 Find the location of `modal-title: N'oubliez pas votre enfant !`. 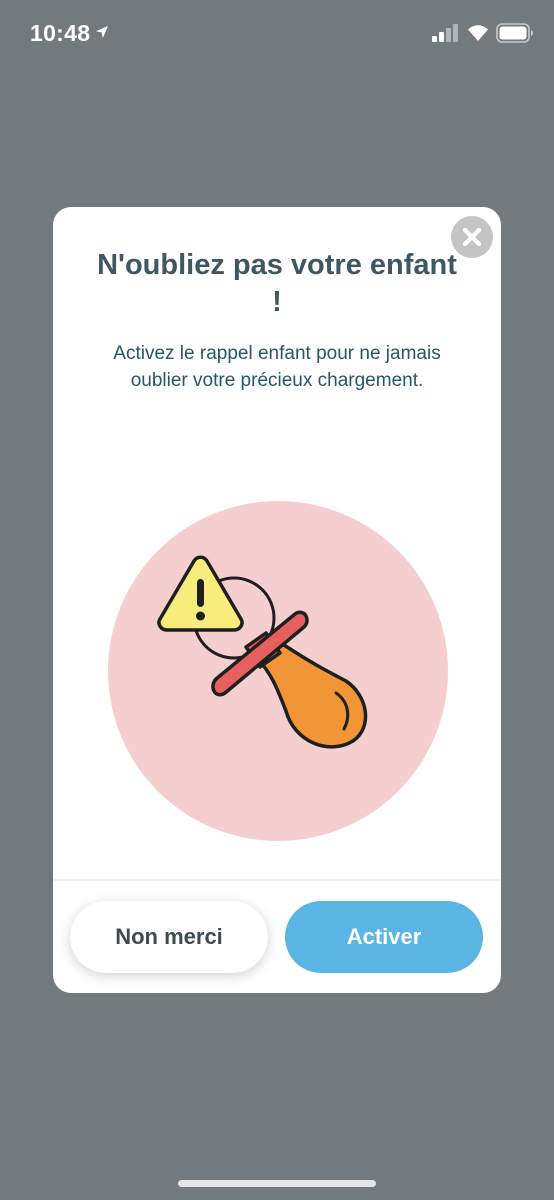

modal-title: N'oubliez pas votre enfant ! is located at coordinates (277, 283).